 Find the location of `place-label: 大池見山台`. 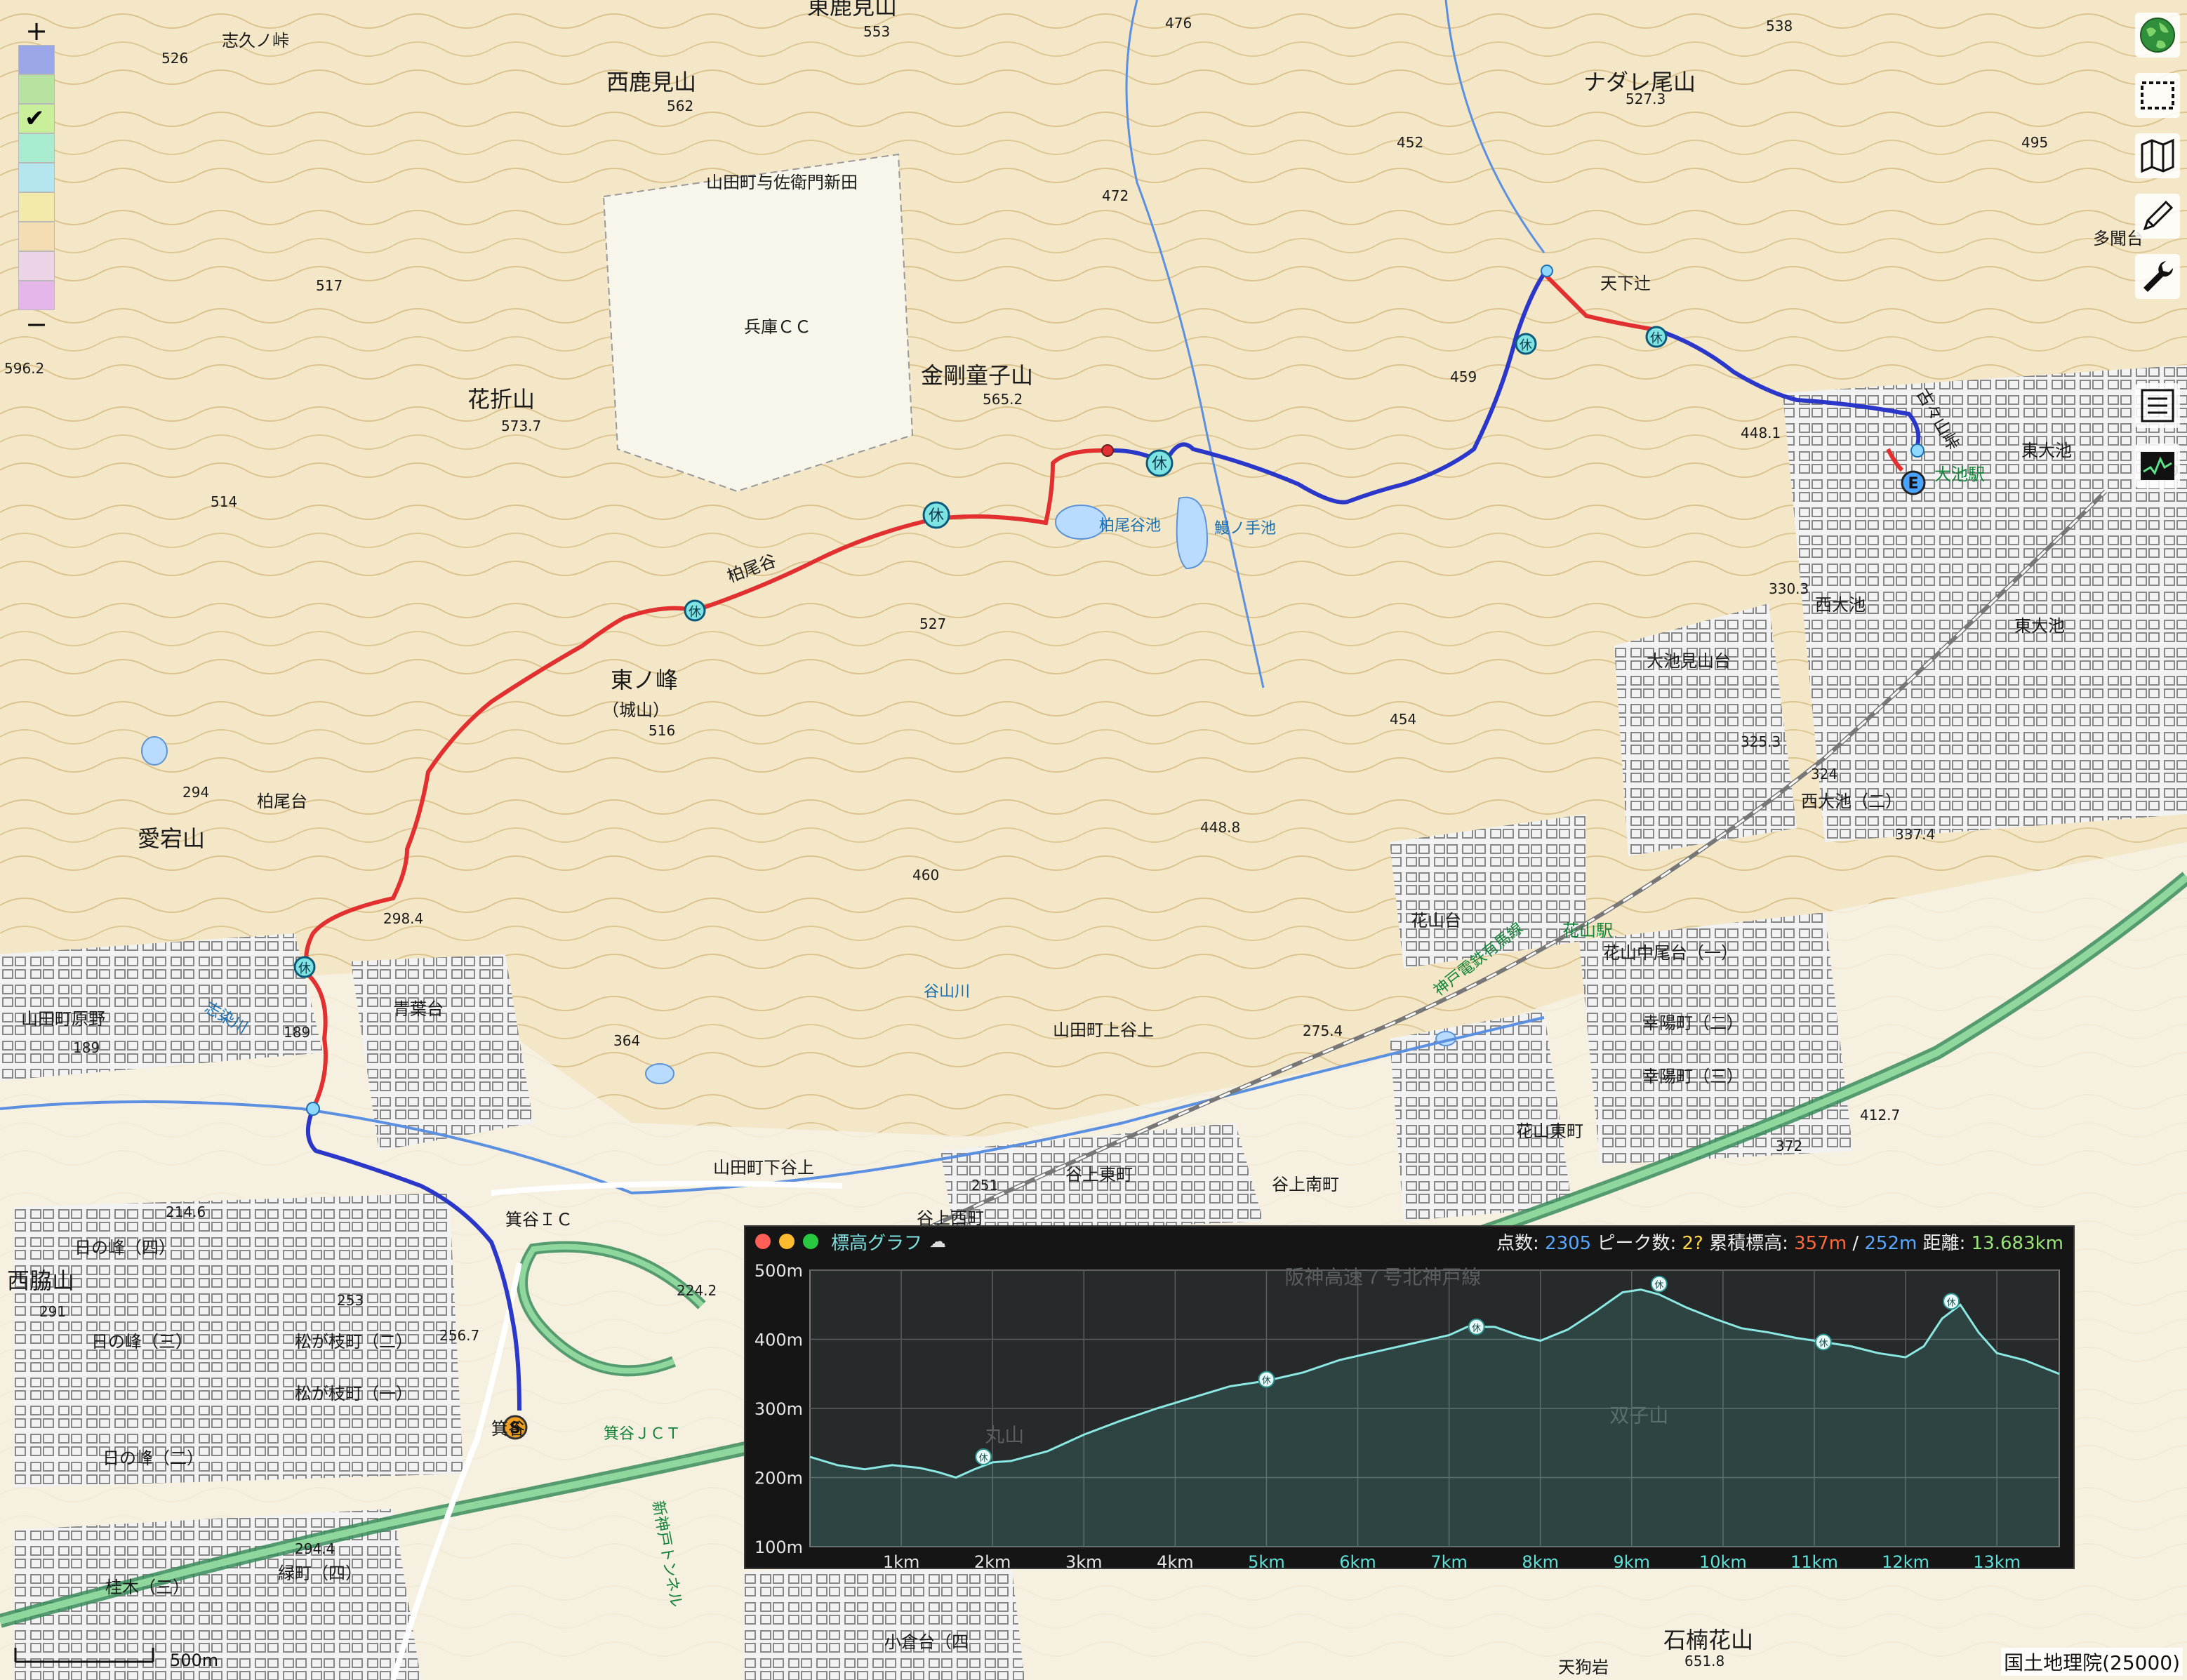

place-label: 大池見山台 is located at coordinates (1689, 661).